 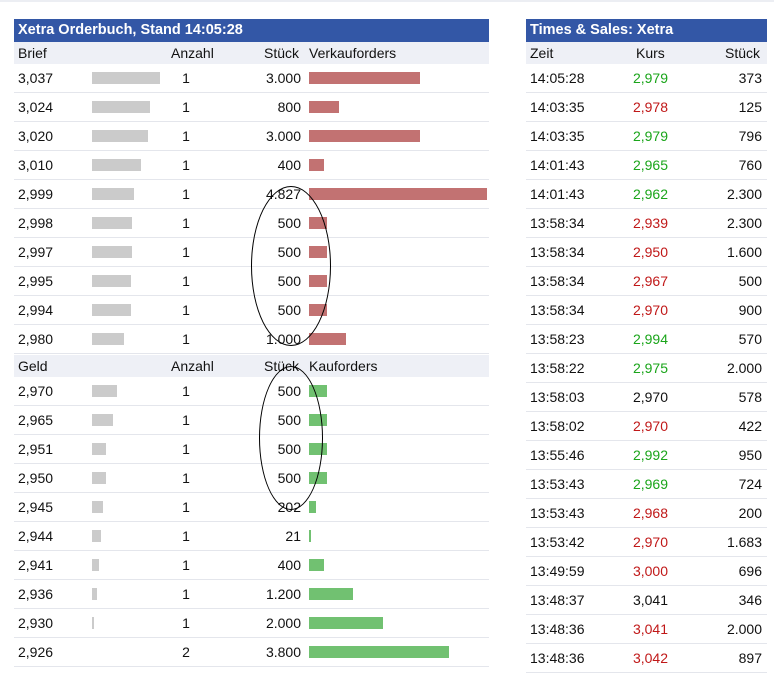 What do you see at coordinates (646, 107) in the screenshot?
I see `trade-row: 14:03:35 2,978 125` at bounding box center [646, 107].